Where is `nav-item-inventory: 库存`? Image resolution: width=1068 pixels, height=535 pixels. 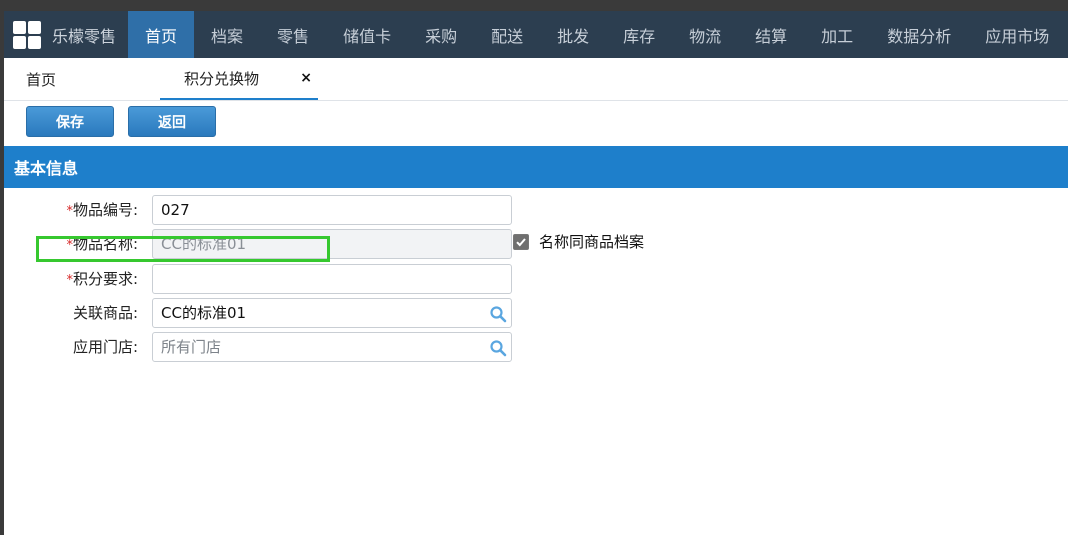 nav-item-inventory: 库存 is located at coordinates (639, 34).